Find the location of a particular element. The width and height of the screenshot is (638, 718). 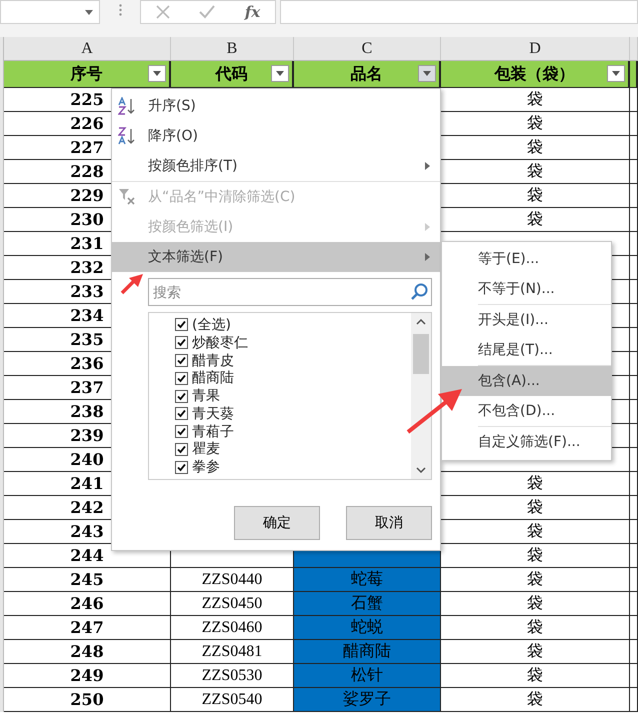

table-cell: ZZS0450 is located at coordinates (232, 604).